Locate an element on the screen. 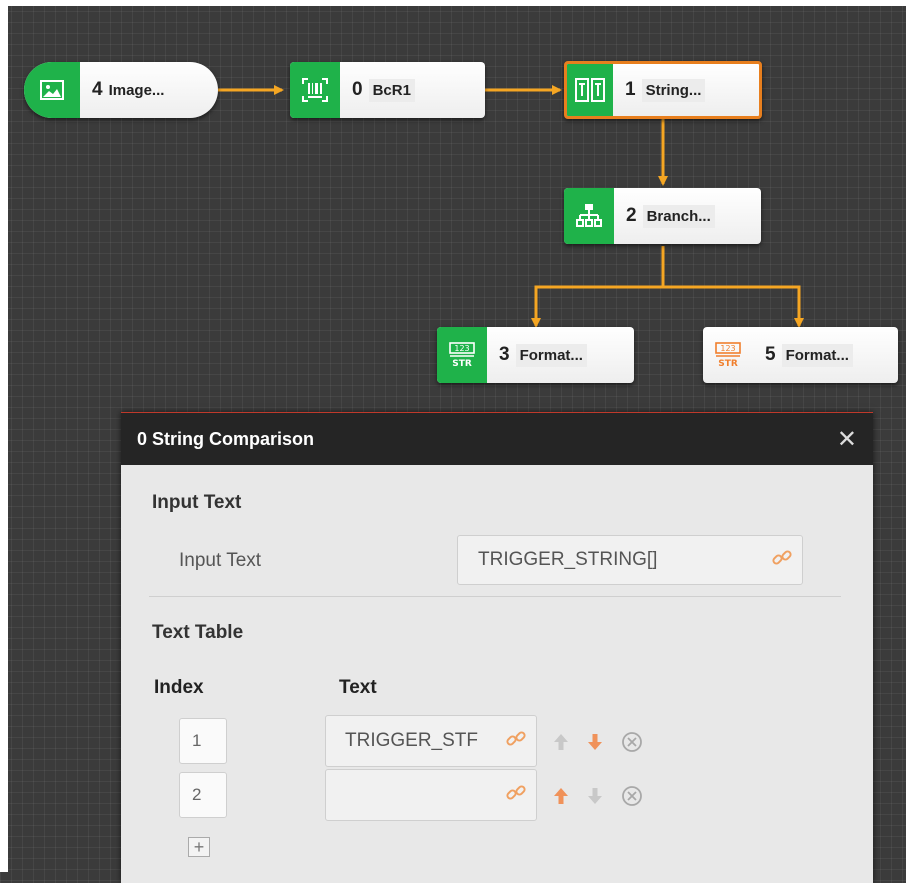  node-number: 0 is located at coordinates (357, 89).